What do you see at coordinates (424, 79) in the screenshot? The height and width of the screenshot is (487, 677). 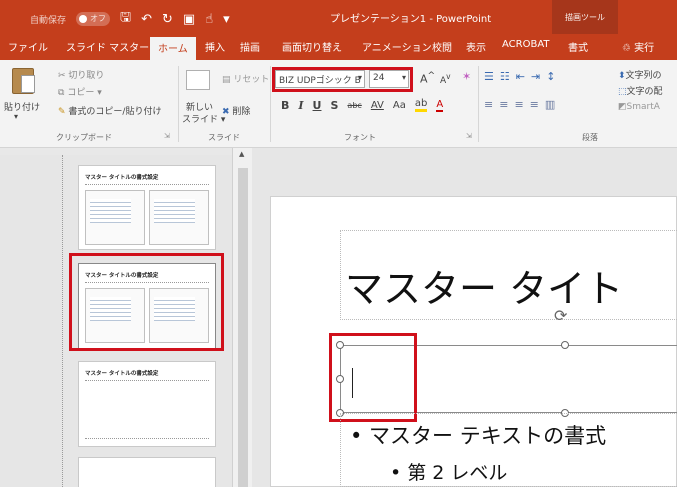 I see `grow-font-label: A` at bounding box center [424, 79].